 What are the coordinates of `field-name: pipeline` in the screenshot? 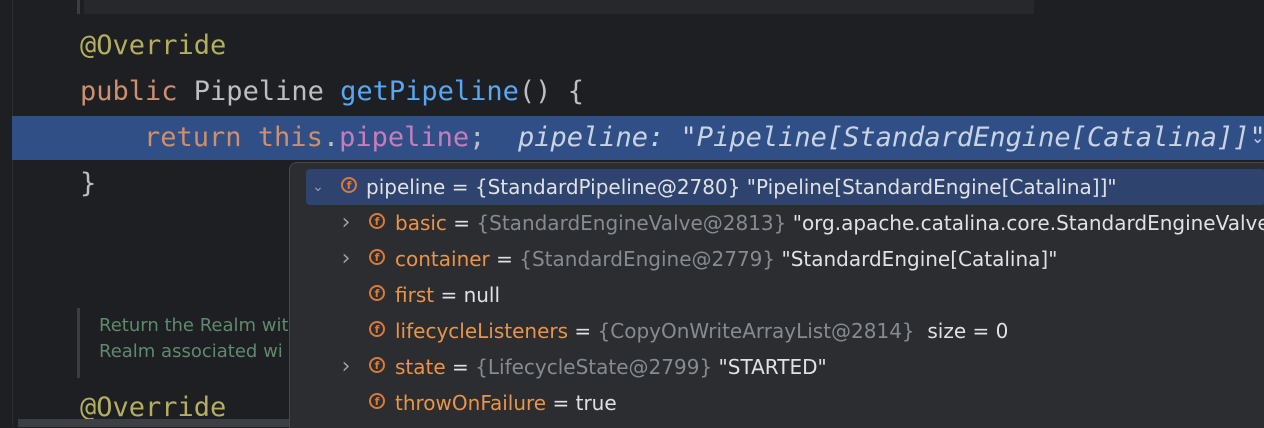 It's located at (406, 187).